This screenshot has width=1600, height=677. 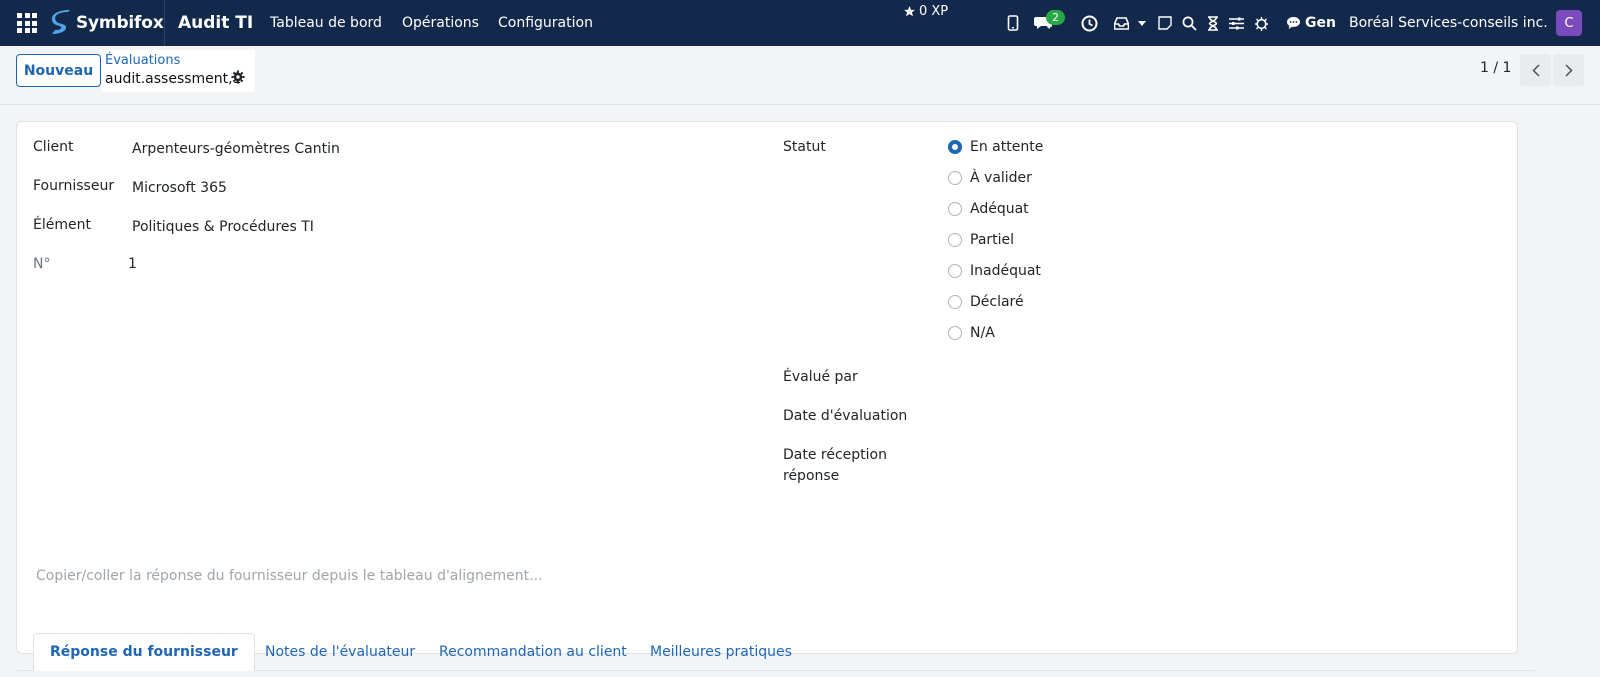 I want to click on pager-next-button, so click(x=1568, y=70).